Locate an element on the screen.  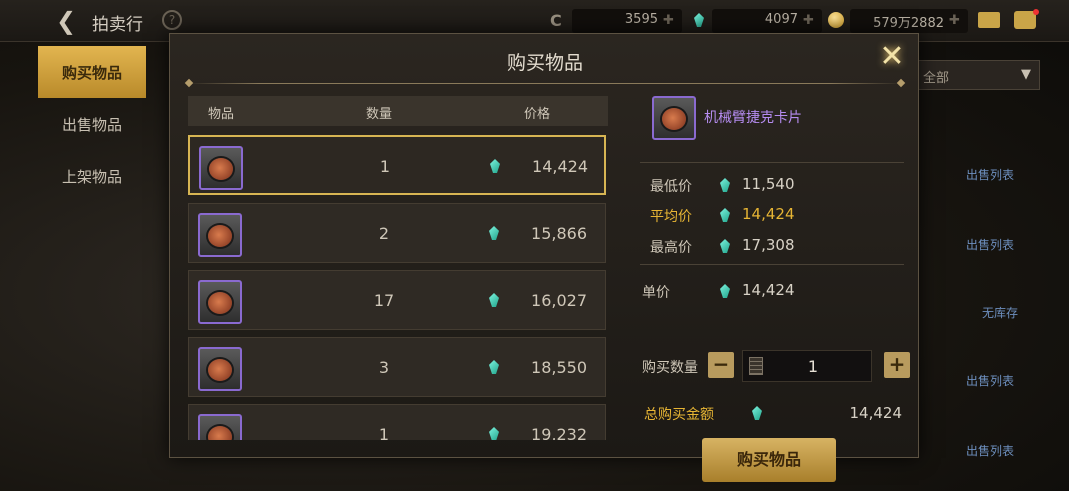
back-arrow-icon: ❮ is located at coordinates (69, 21).